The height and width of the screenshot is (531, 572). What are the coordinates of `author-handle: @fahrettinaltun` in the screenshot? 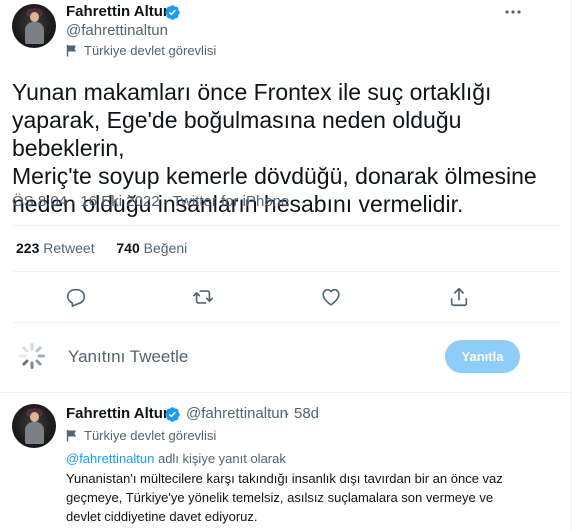 It's located at (117, 30).